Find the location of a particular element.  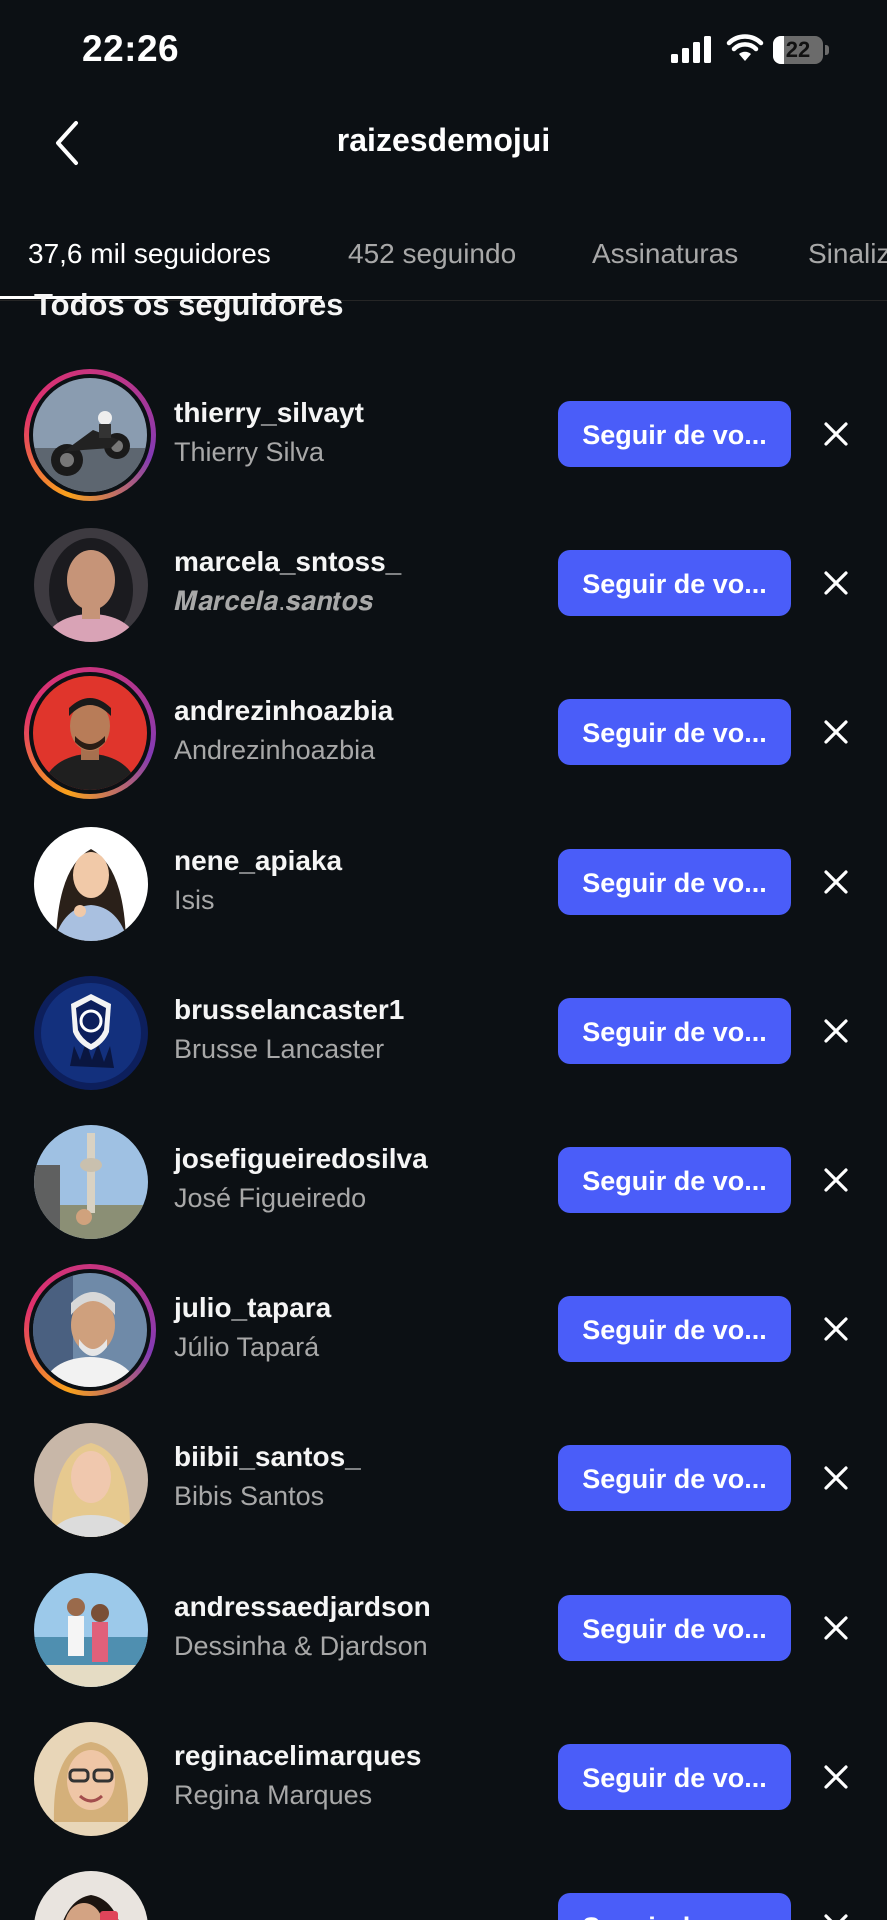

signal-icon is located at coordinates (691, 49).